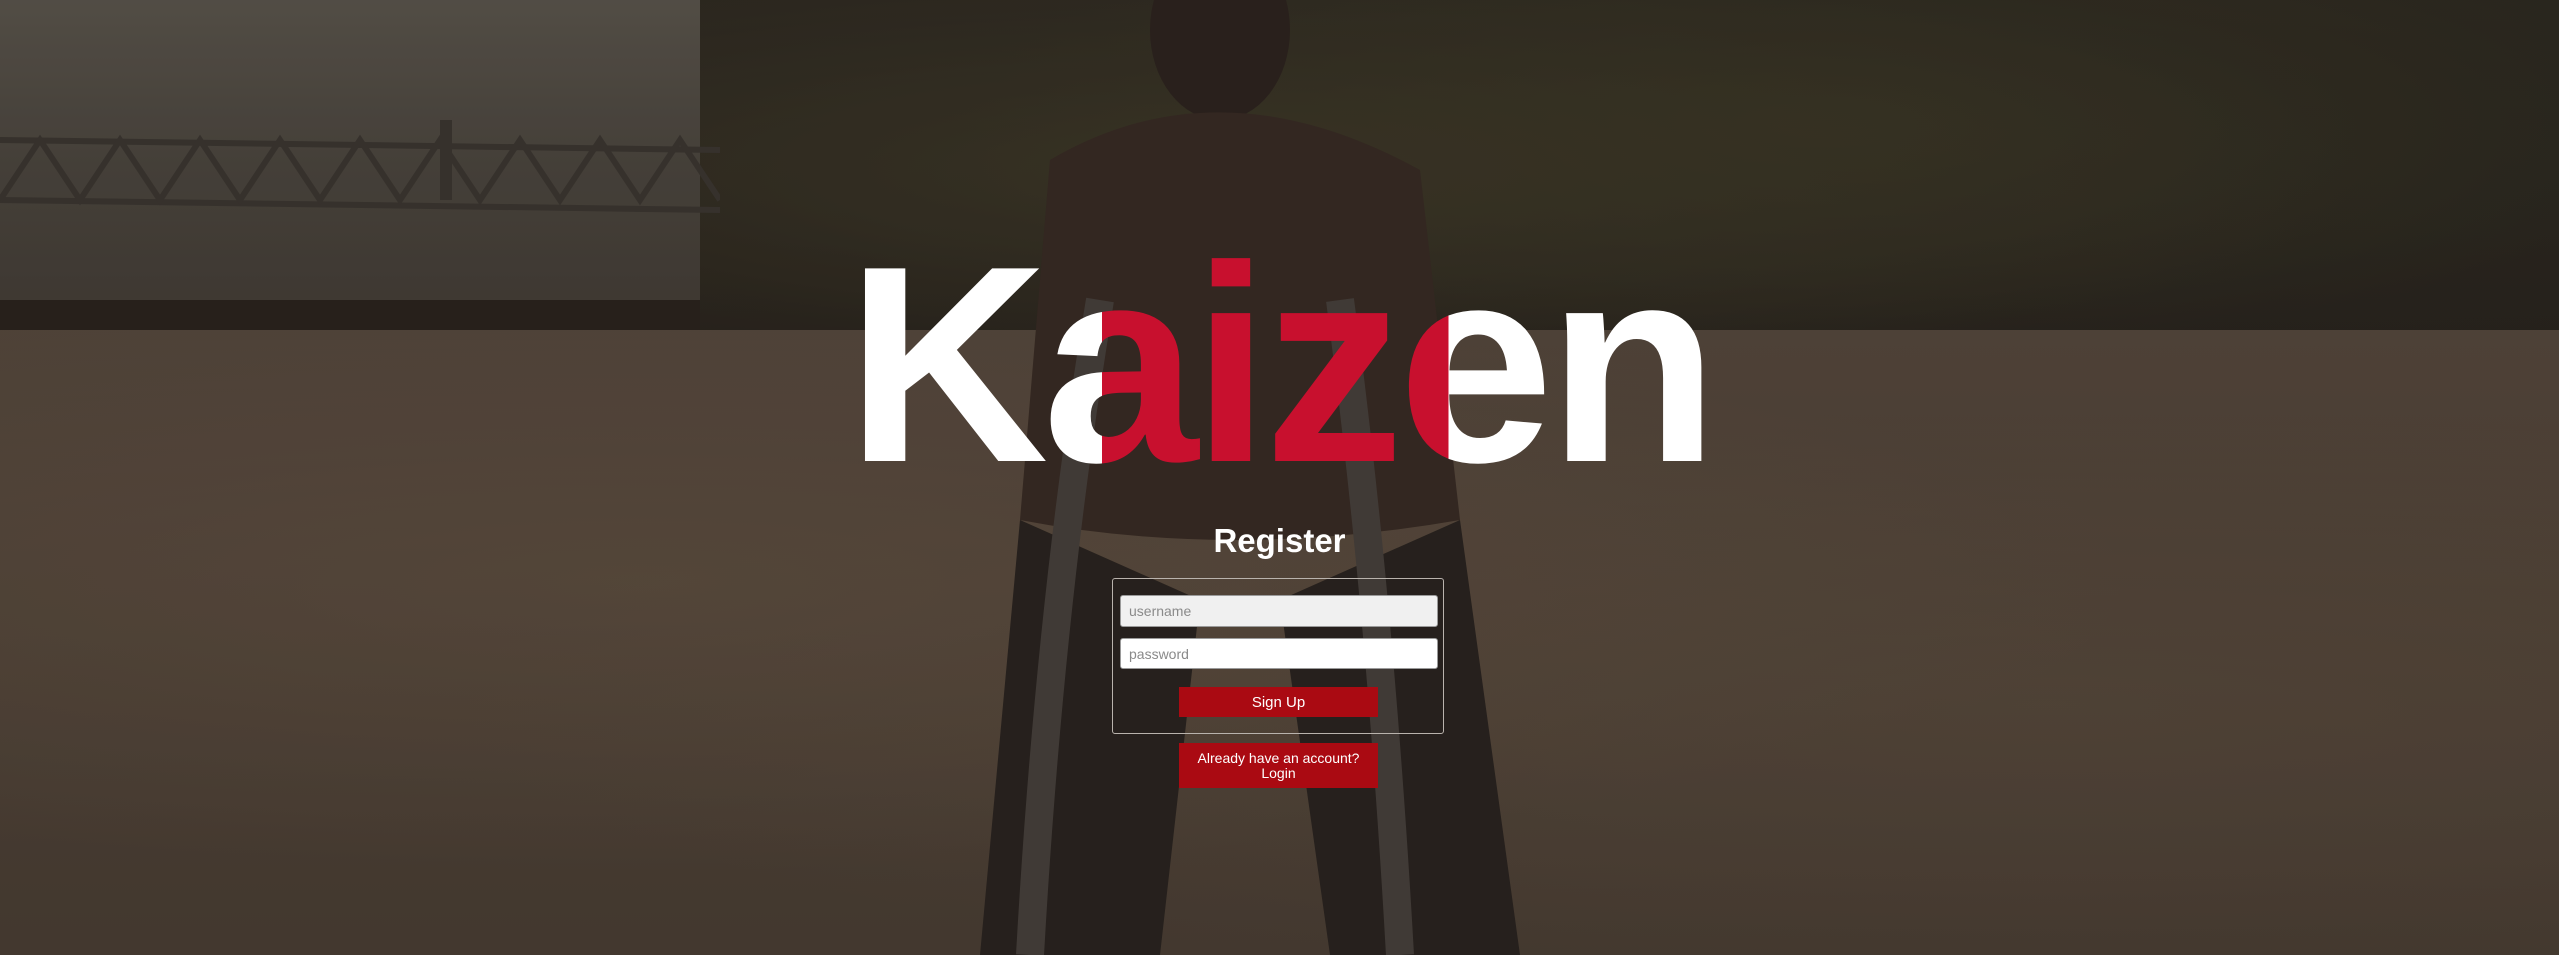 This screenshot has width=2559, height=955. Describe the element at coordinates (1278, 765) in the screenshot. I see `login-button: Already have an account? Login` at that location.